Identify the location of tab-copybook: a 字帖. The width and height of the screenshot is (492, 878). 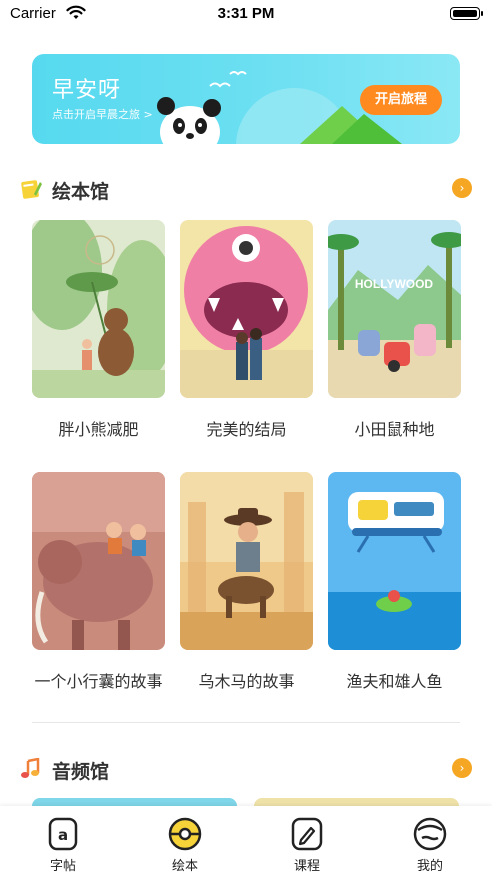
(63, 845).